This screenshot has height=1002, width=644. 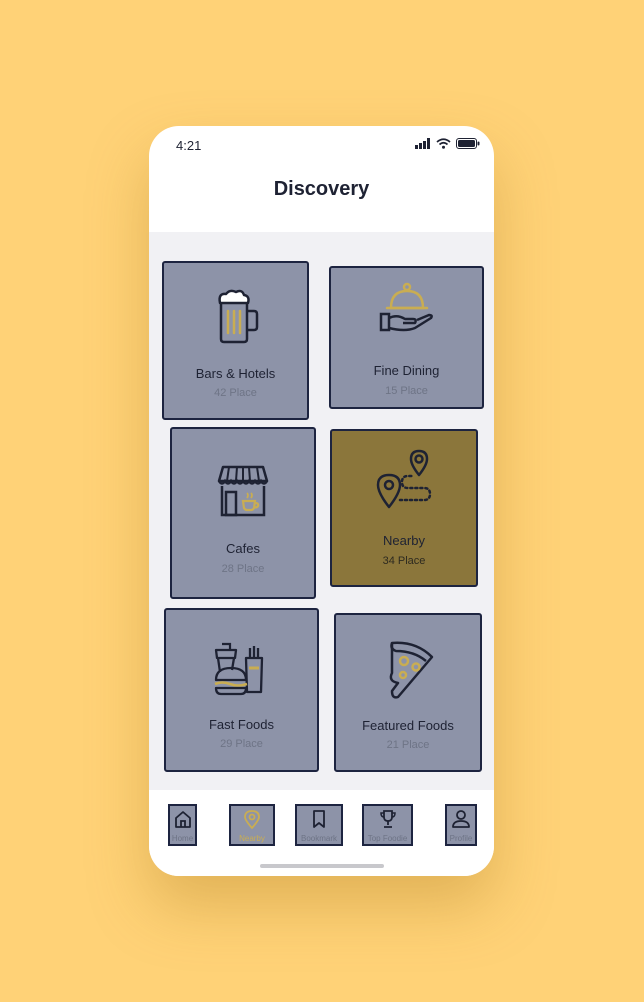 What do you see at coordinates (321, 189) in the screenshot?
I see `page-title: Discovery` at bounding box center [321, 189].